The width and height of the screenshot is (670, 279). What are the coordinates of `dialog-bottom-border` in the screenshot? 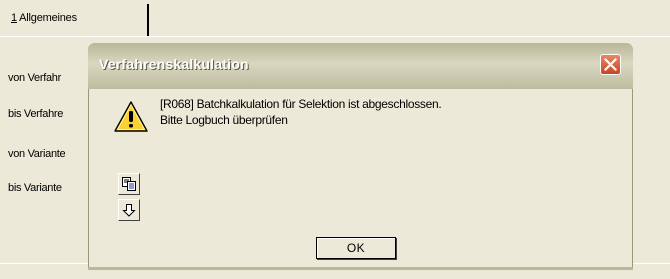 It's located at (360, 268).